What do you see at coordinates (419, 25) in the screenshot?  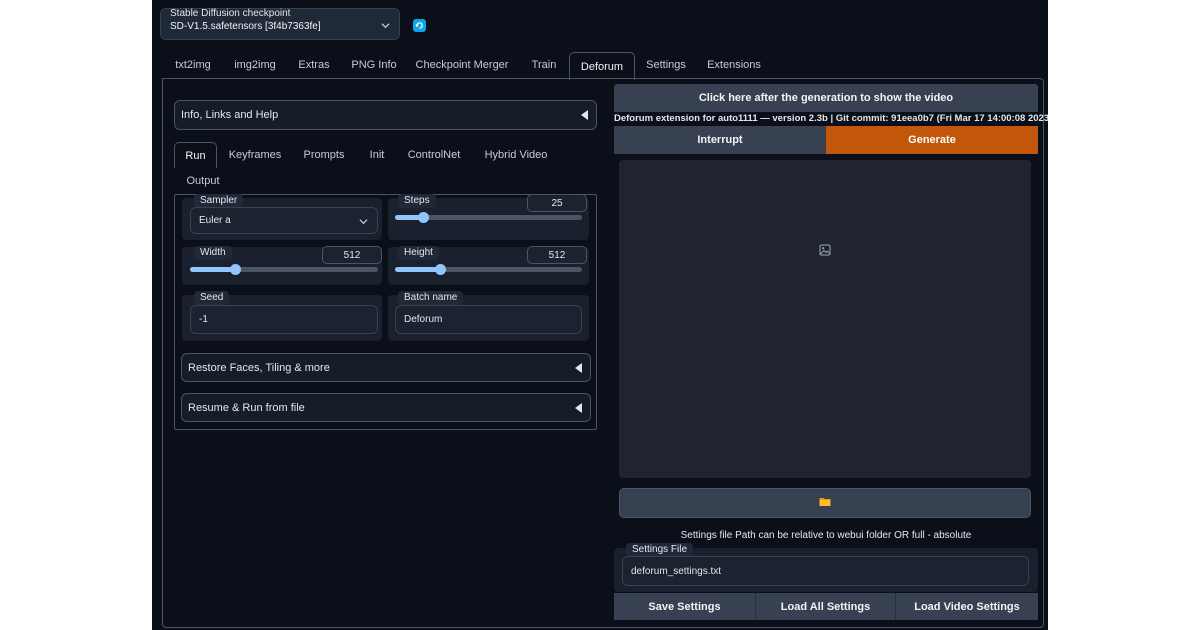 I see `refresh-icon` at bounding box center [419, 25].